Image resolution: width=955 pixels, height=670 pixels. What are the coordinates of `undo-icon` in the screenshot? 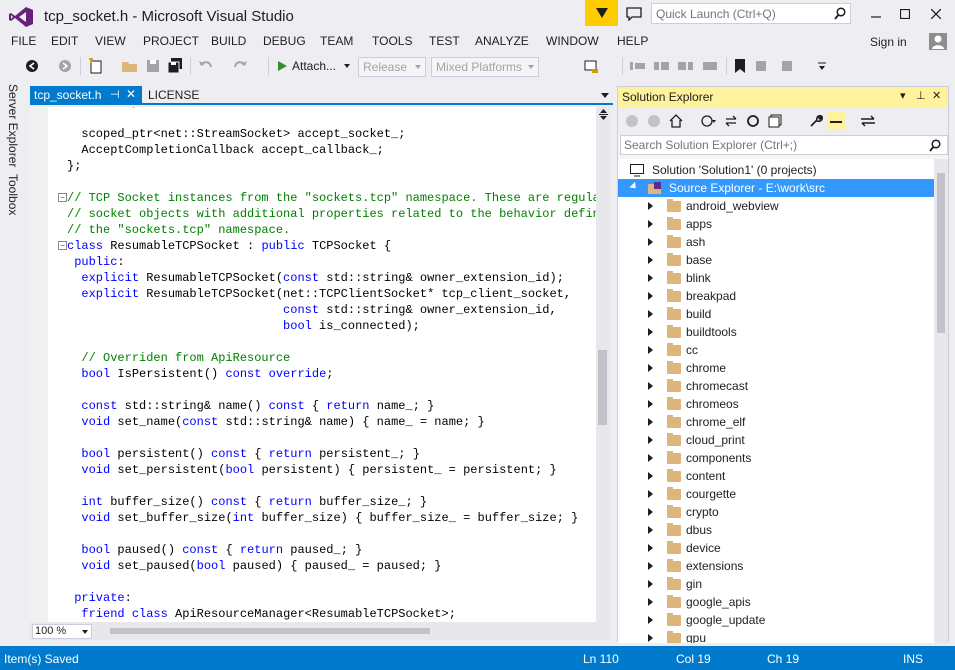 It's located at (206, 66).